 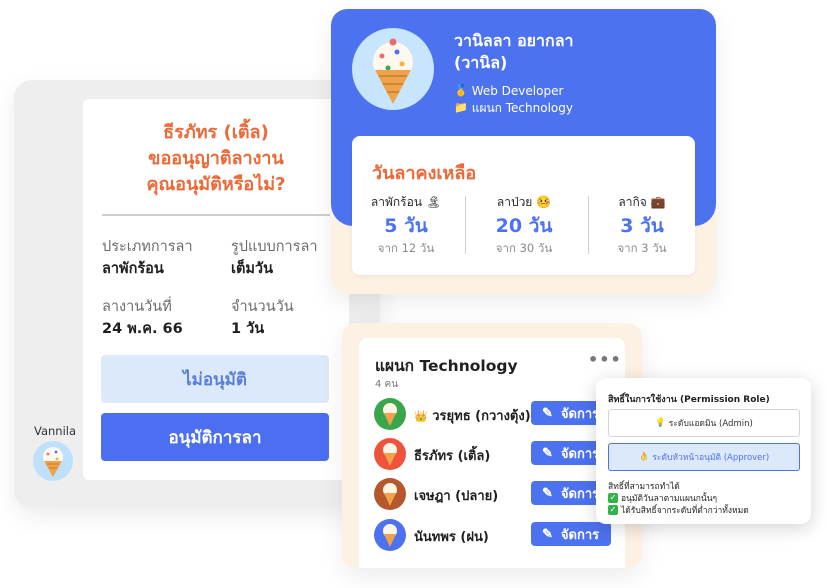 I want to click on more-dots-icon: •••, so click(x=605, y=359).